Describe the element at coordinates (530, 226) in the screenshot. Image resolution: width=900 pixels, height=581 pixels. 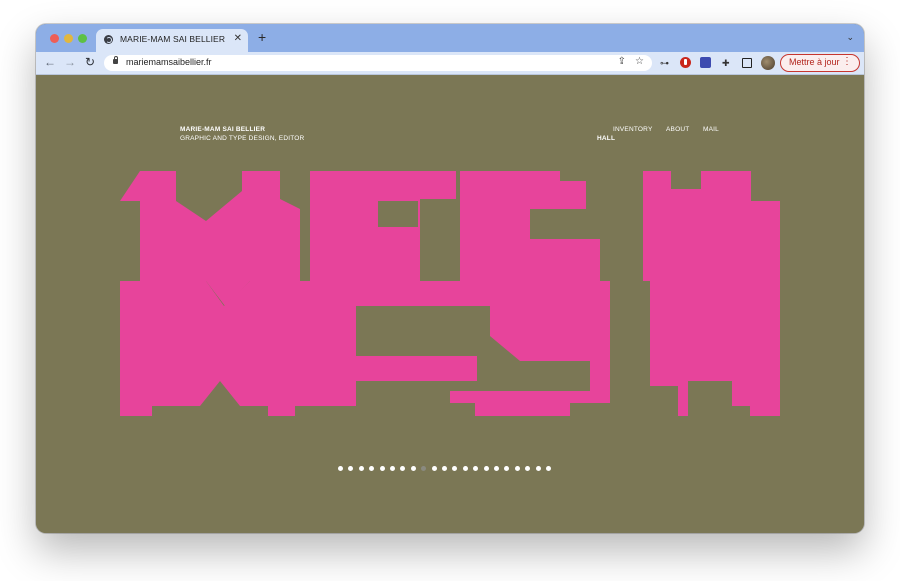
I see `letter-s-upper` at that location.